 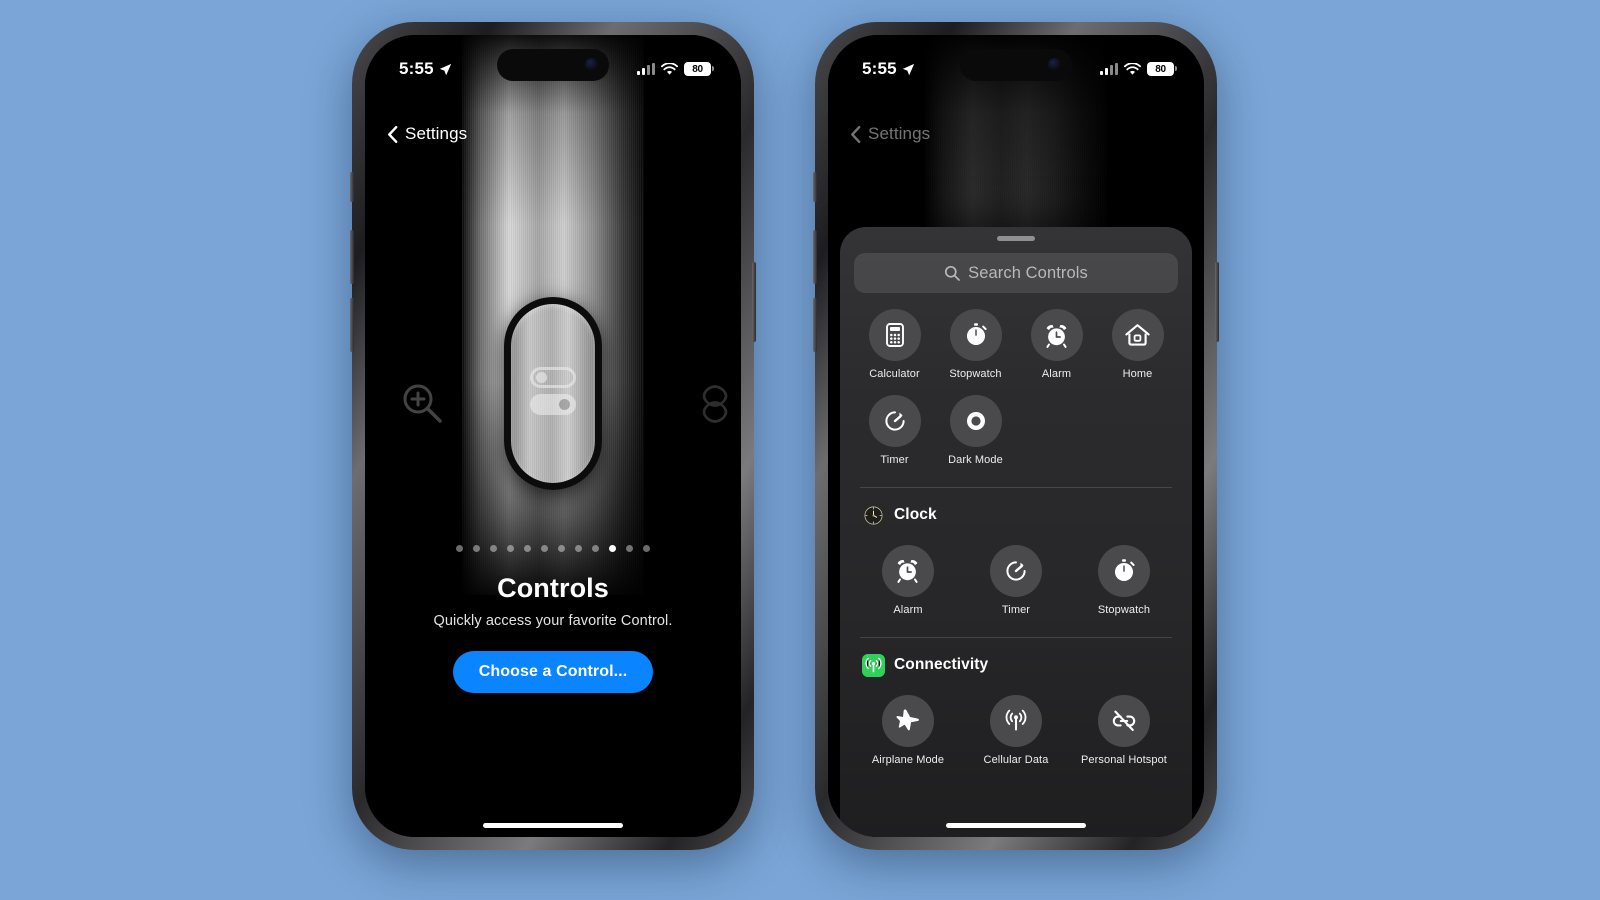 I want to click on control-tile: Dark Mode, so click(x=975, y=430).